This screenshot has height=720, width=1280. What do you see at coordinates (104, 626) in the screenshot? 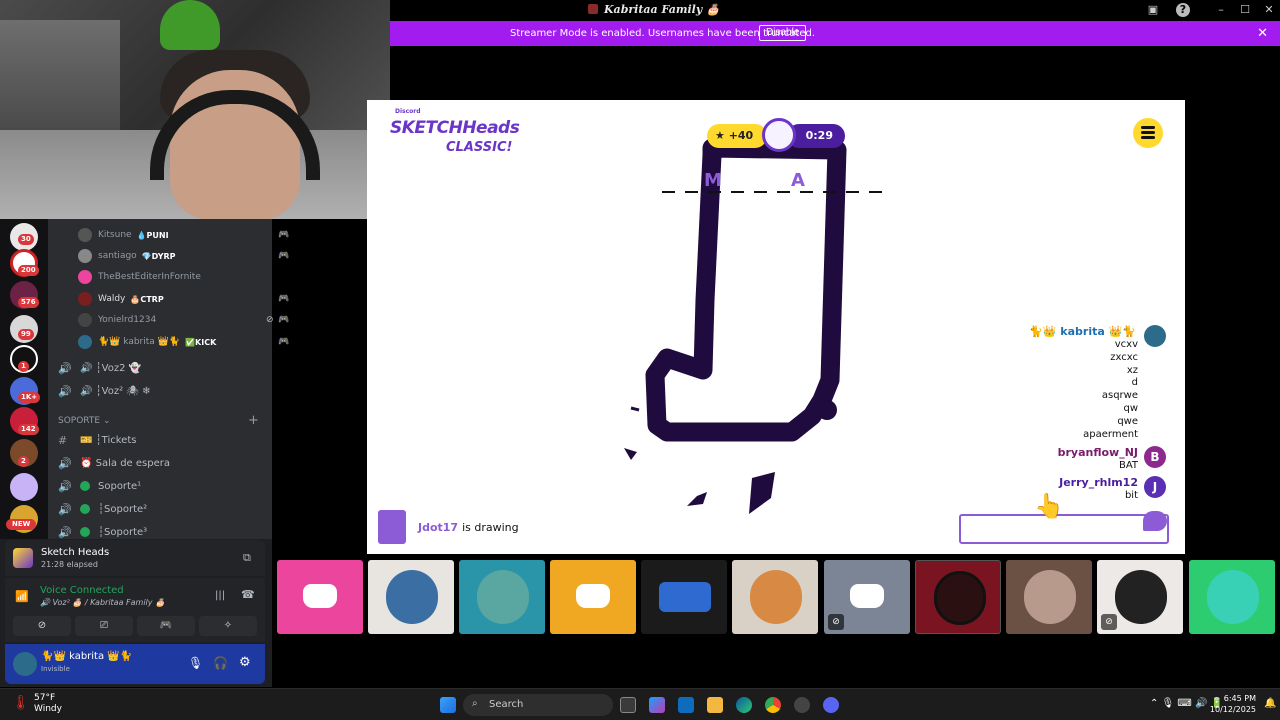
I see `screen-share-button: ⎚` at bounding box center [104, 626].